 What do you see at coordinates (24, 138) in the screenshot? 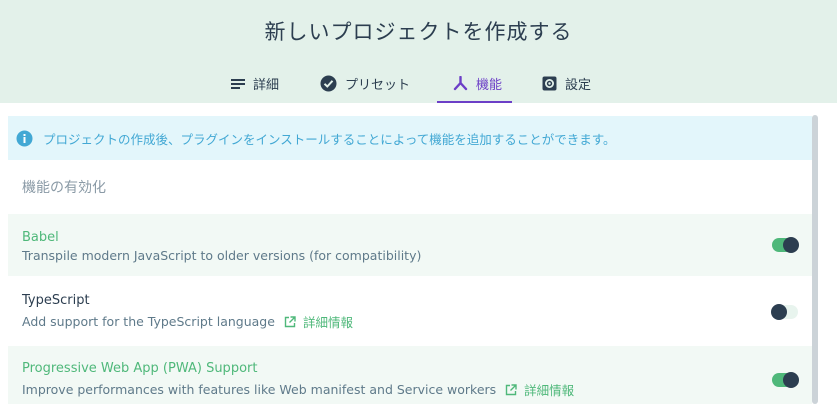
I see `info-icon` at bounding box center [24, 138].